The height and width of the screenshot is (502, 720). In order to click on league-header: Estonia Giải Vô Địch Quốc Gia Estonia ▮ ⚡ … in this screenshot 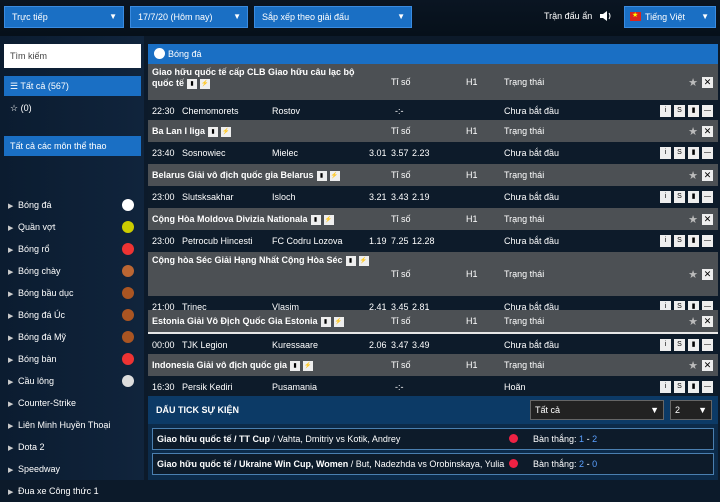, I will do `click(433, 321)`.